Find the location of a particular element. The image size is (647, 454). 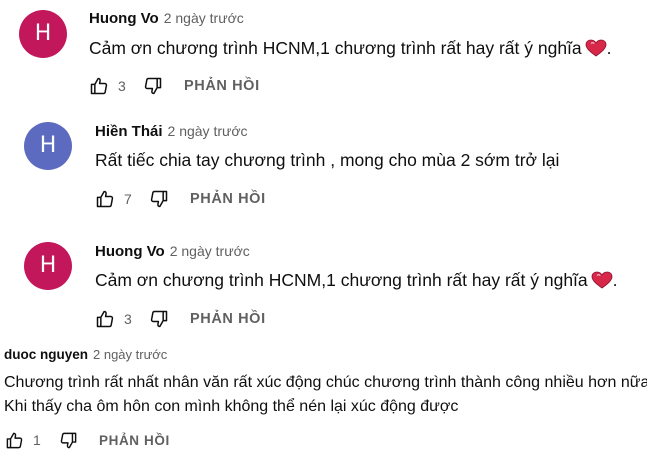

comment-header: Hiền Thái 2 ngày trước is located at coordinates (171, 131).